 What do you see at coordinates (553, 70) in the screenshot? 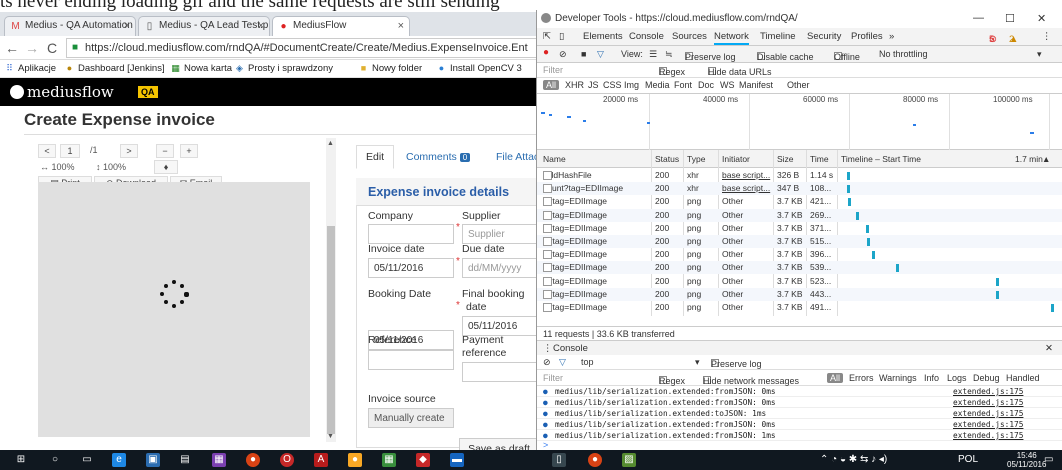
I see `network-filter-input: Filter` at bounding box center [553, 70].